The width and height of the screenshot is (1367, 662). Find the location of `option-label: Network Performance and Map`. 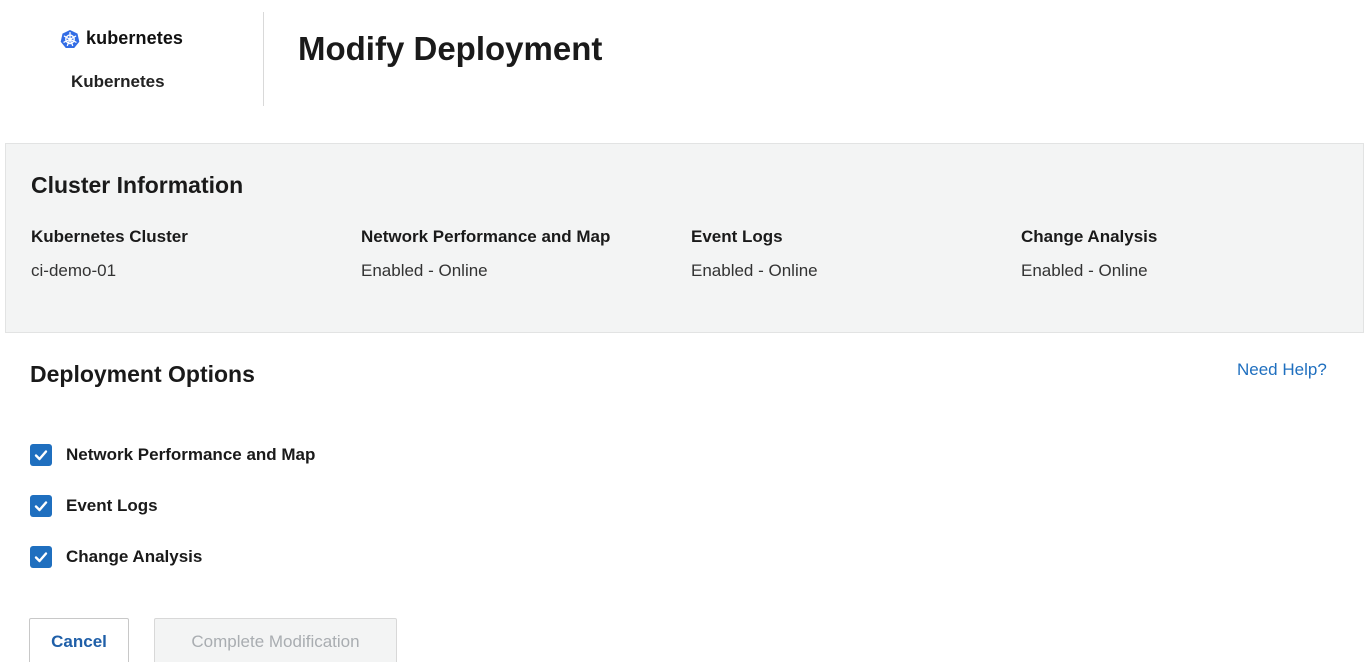

option-label: Network Performance and Map is located at coordinates (191, 454).